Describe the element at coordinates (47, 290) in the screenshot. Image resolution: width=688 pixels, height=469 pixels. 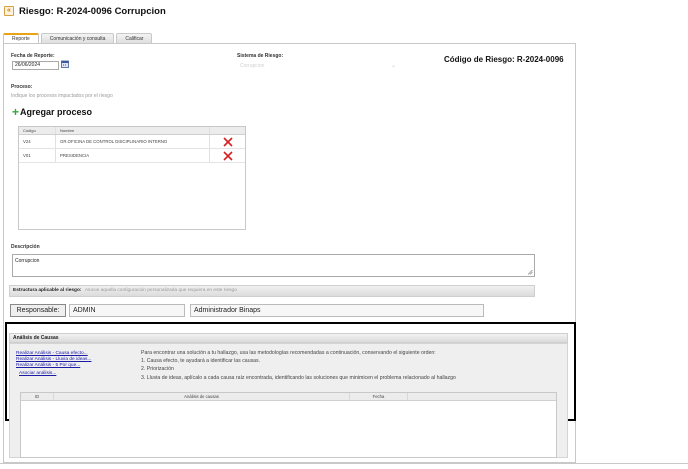
I see `estructura-label: Estructura aplicable al riesgo:` at that location.